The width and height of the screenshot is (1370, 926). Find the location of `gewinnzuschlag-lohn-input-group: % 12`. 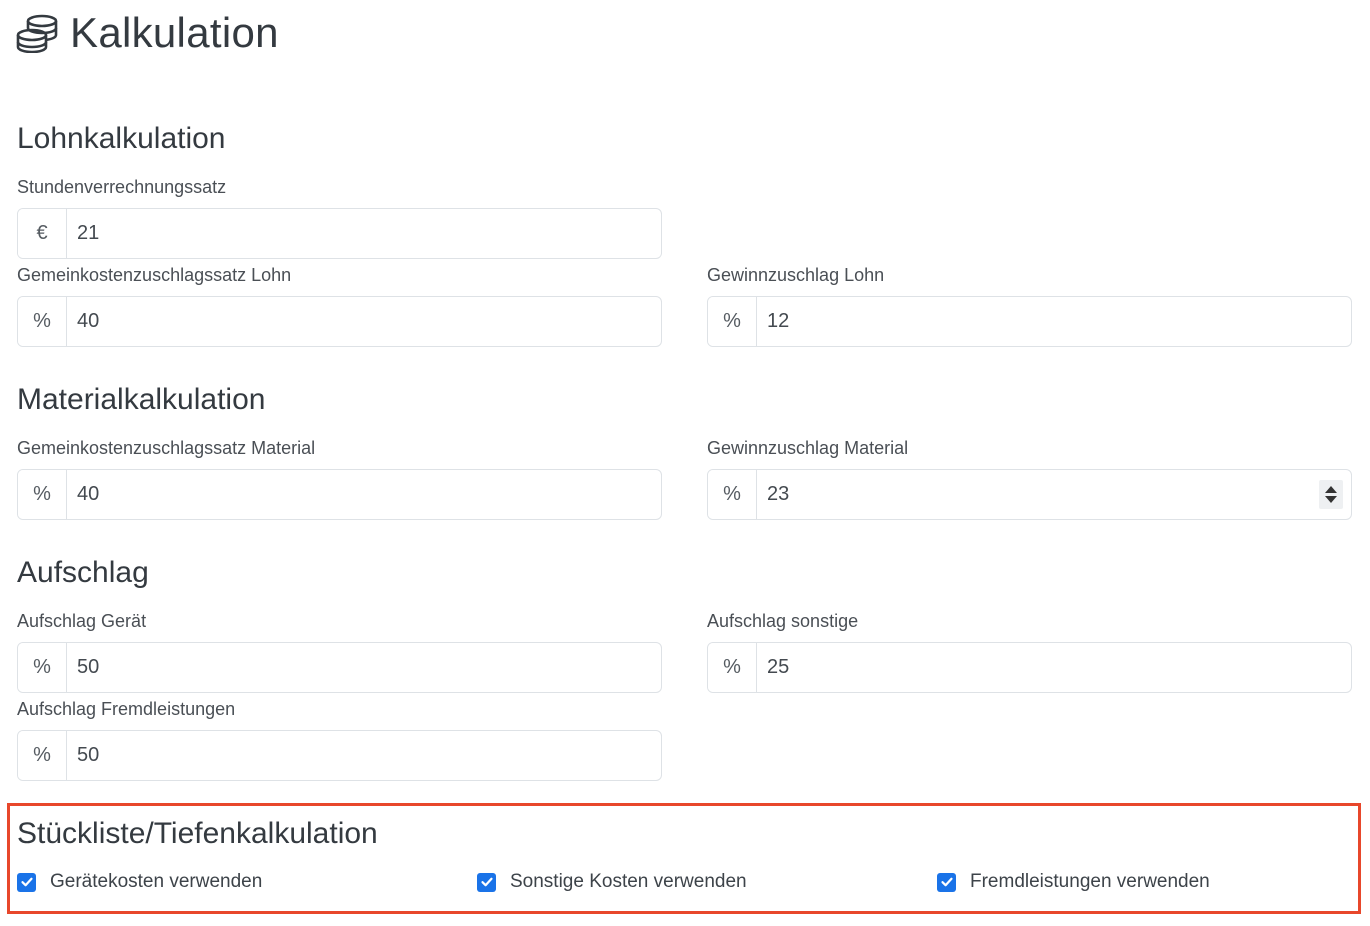

gewinnzuschlag-lohn-input-group: % 12 is located at coordinates (1029, 321).